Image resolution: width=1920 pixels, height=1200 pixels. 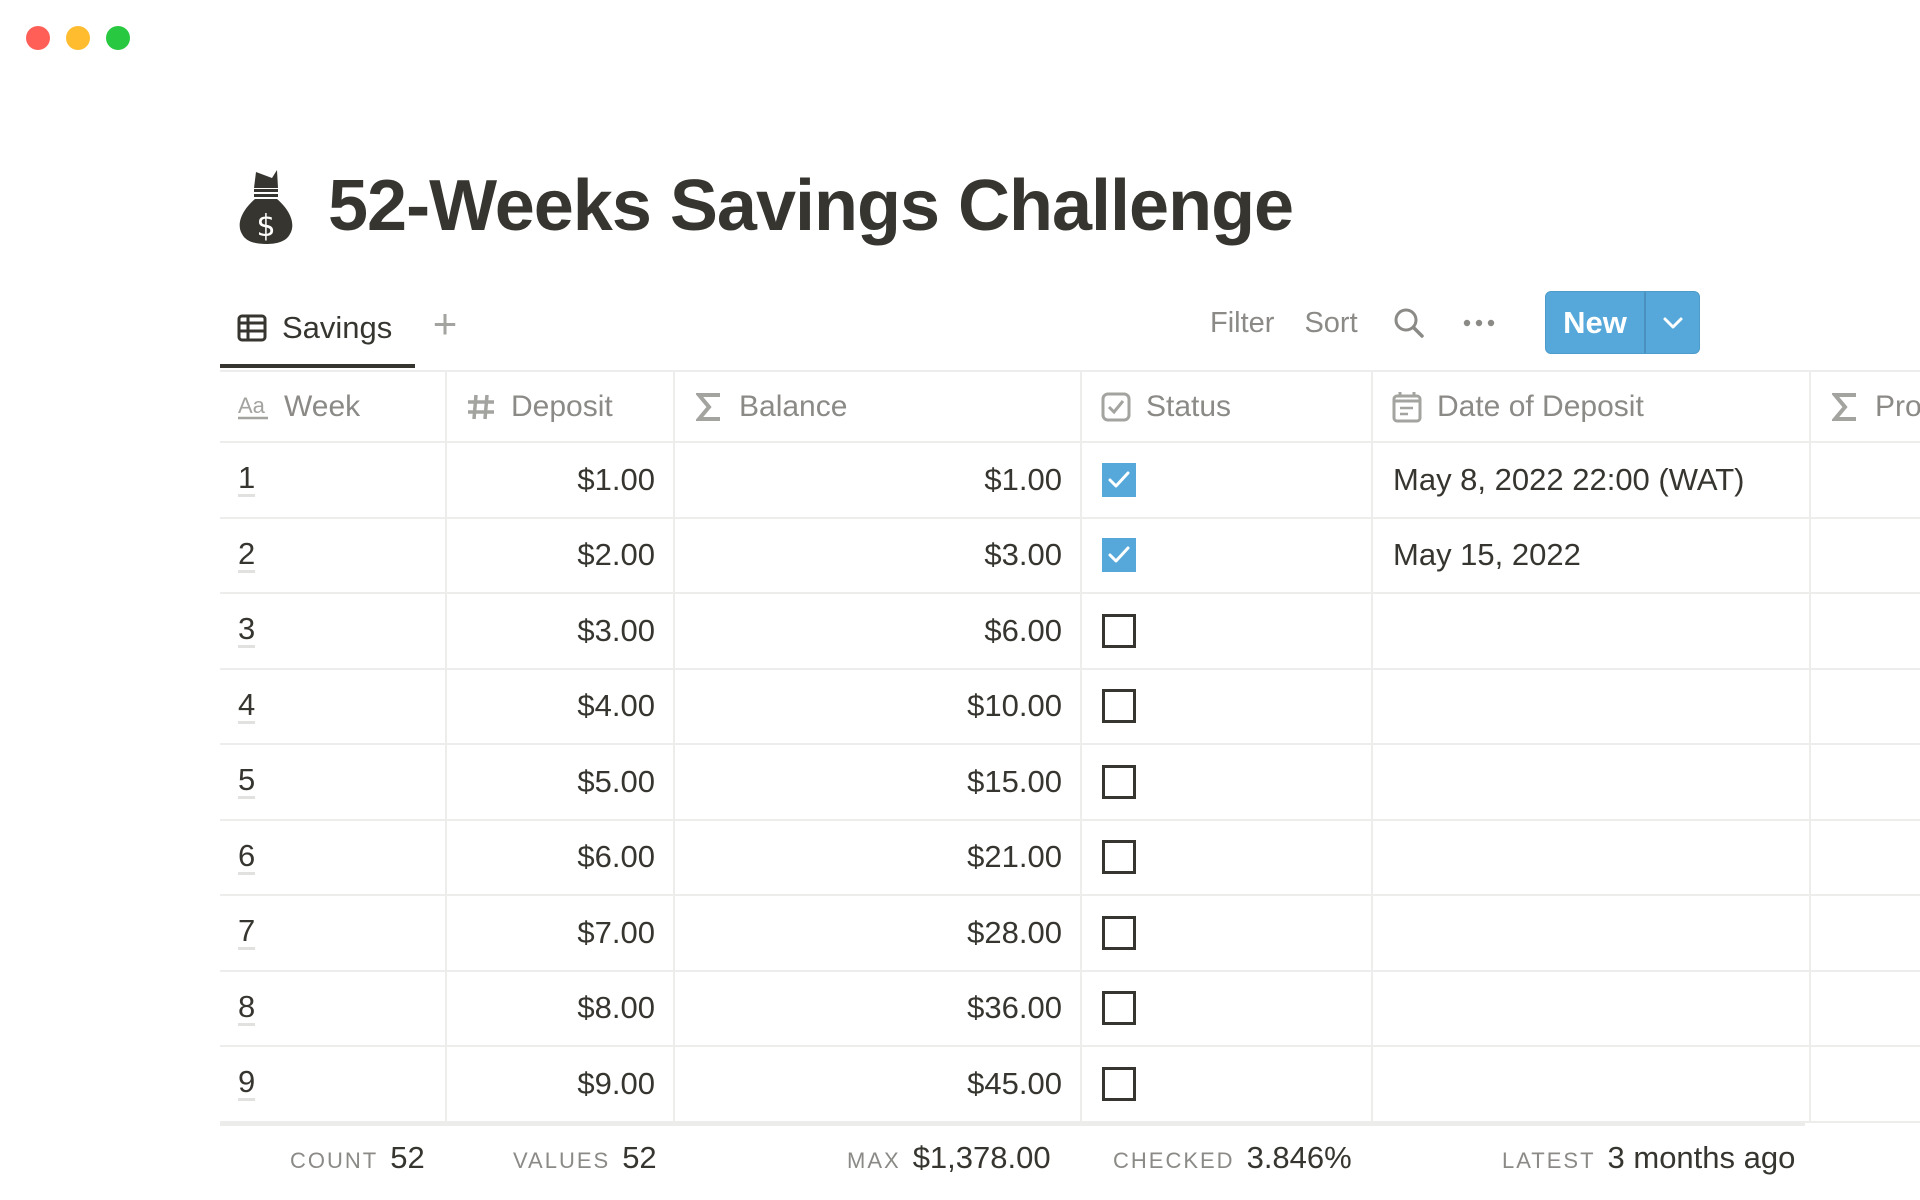 I want to click on week-value: 7, so click(x=247, y=933).